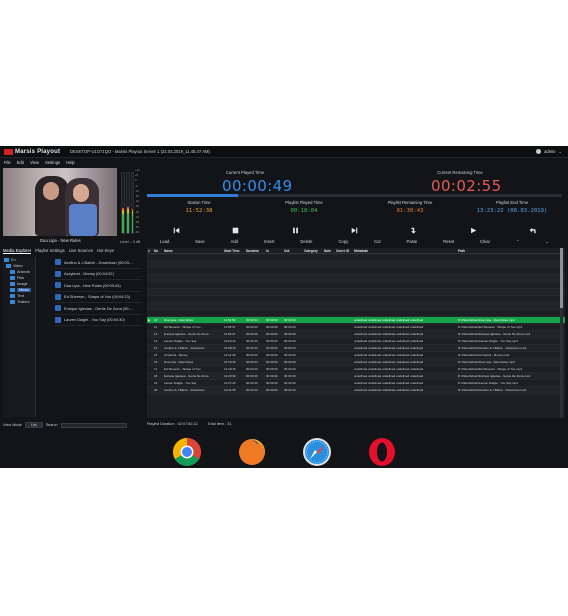 The image size is (568, 616). Describe the element at coordinates (290, 362) in the screenshot. I see `table-cell: 00:03:44` at that location.